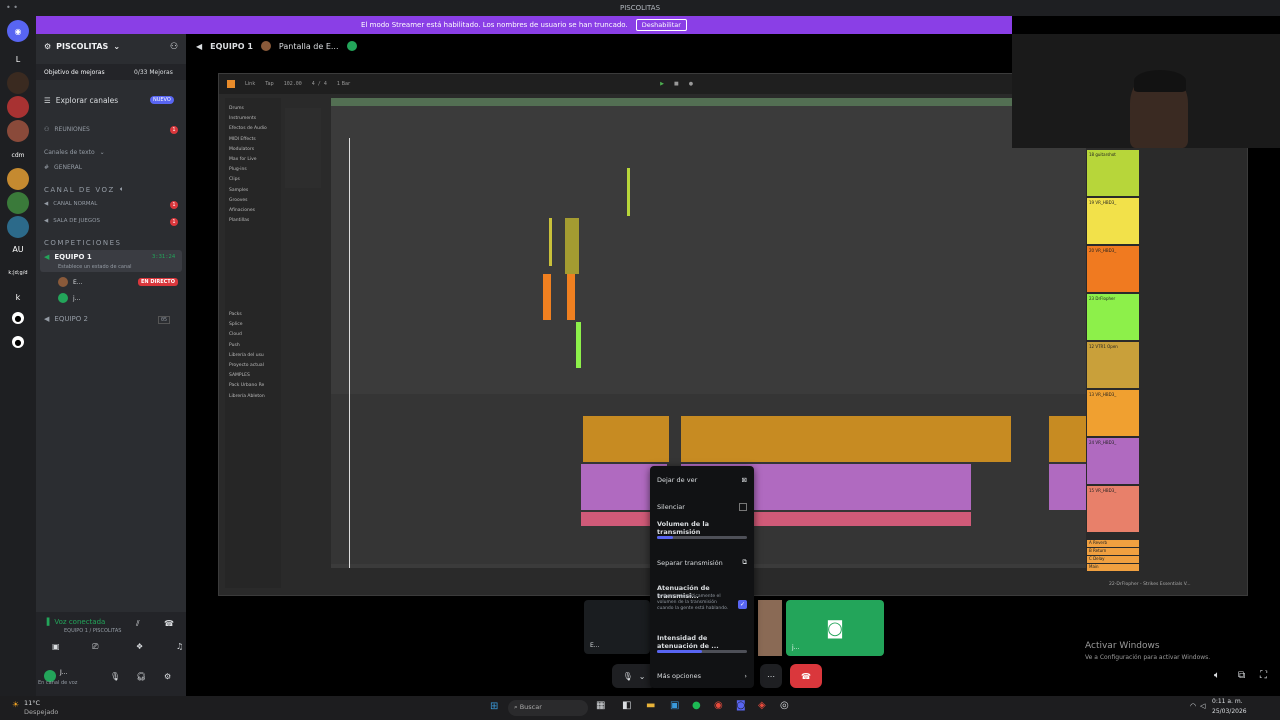 The image size is (1280, 720). I want to click on daw-return-track: A Reverb, so click(1113, 543).